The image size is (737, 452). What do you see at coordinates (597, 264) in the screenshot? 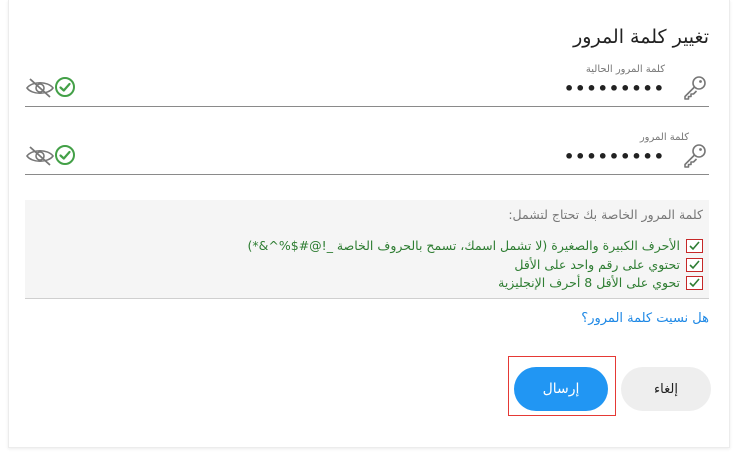
I see `requirement-text: تحتوي على رقم واحد على الأقل` at bounding box center [597, 264].